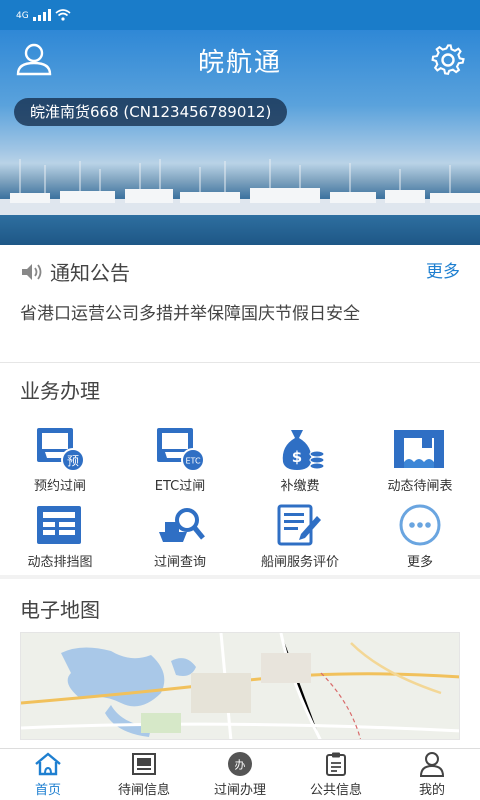 The image size is (480, 800). I want to click on lock-query-label: 过闸查询, so click(179, 562).